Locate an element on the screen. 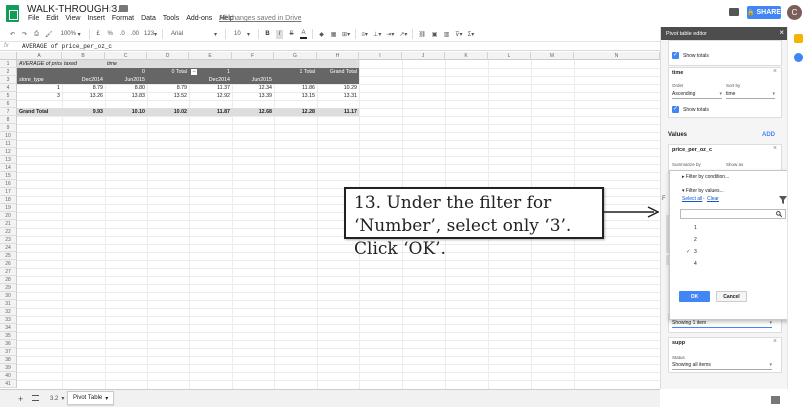 The width and height of the screenshot is (809, 407). menu-add-ons: Add-ons is located at coordinates (199, 18).